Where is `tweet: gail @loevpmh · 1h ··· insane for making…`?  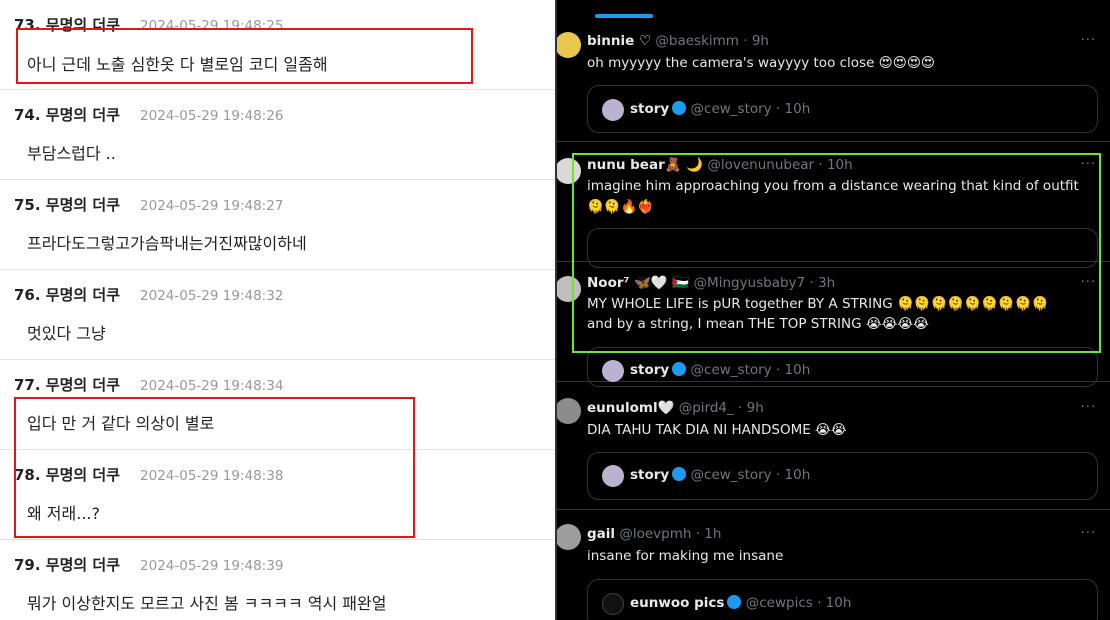 tweet: gail @loevpmh · 1h ··· insane for making… is located at coordinates (833, 565).